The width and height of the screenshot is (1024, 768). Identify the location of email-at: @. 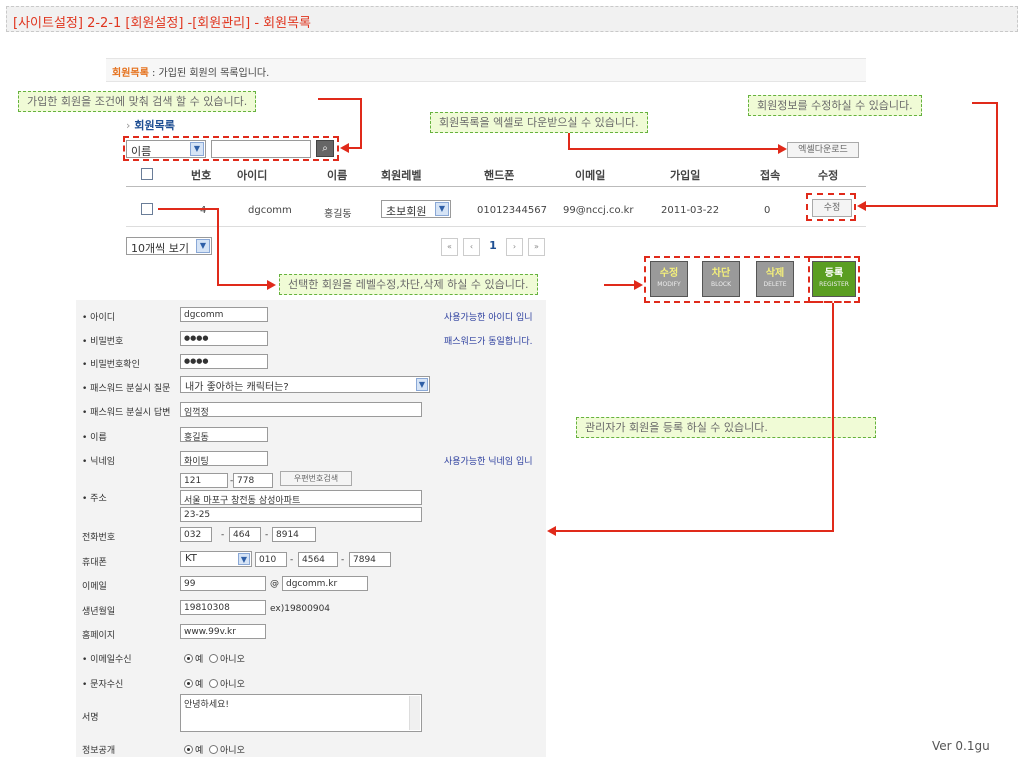
(274, 584).